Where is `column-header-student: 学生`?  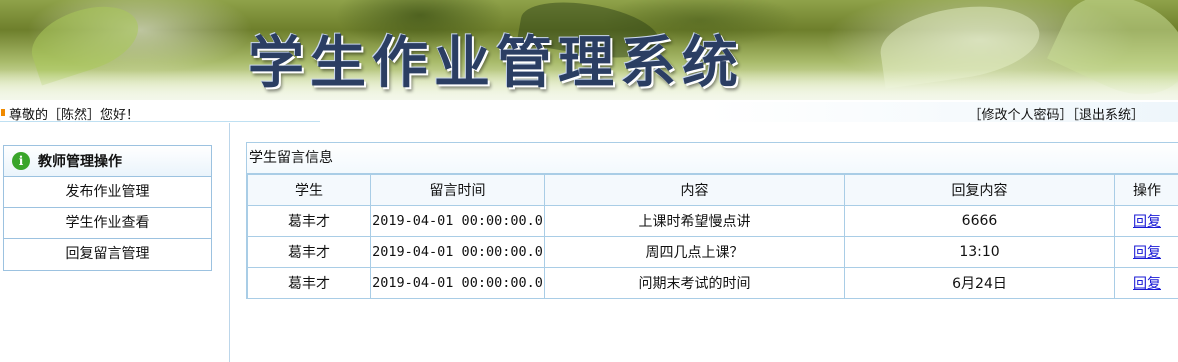
column-header-student: 学生 is located at coordinates (309, 190).